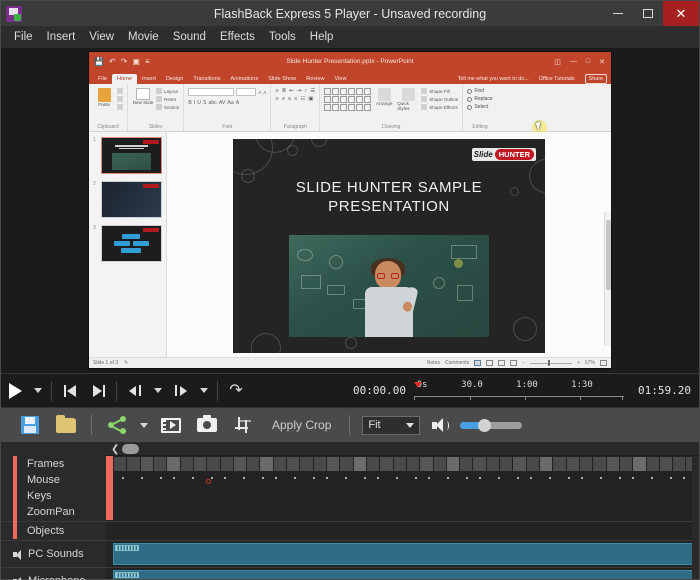  What do you see at coordinates (61, 37) in the screenshot?
I see `menu-item-insert: Insert` at bounding box center [61, 37].